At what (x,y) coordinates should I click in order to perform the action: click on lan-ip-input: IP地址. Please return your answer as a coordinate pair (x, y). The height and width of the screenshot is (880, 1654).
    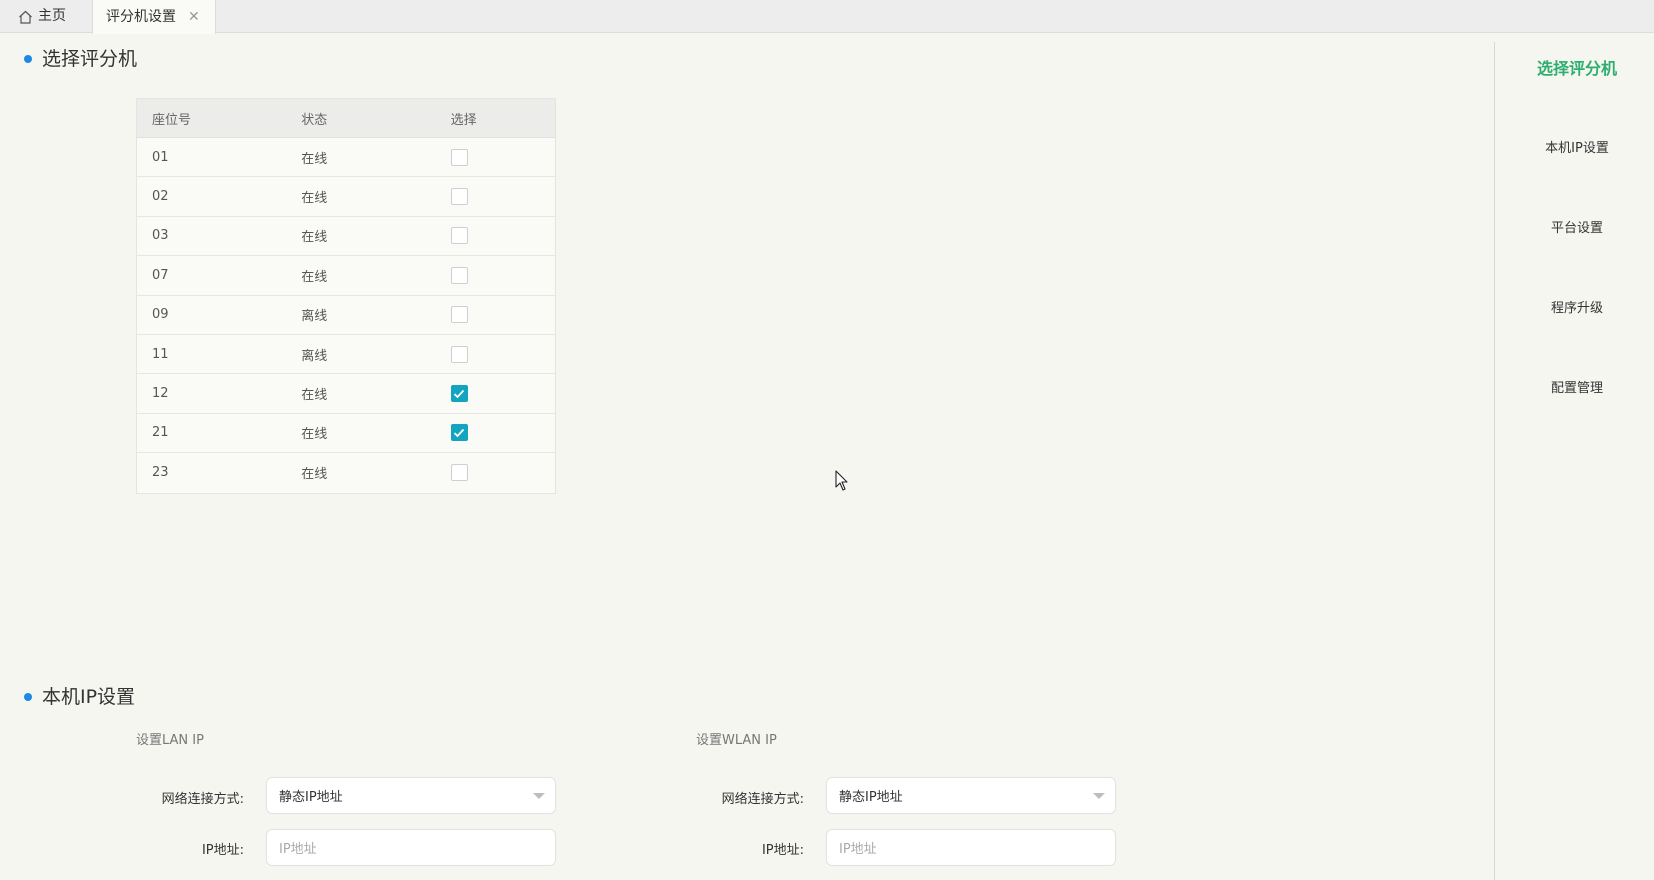
    Looking at the image, I should click on (411, 847).